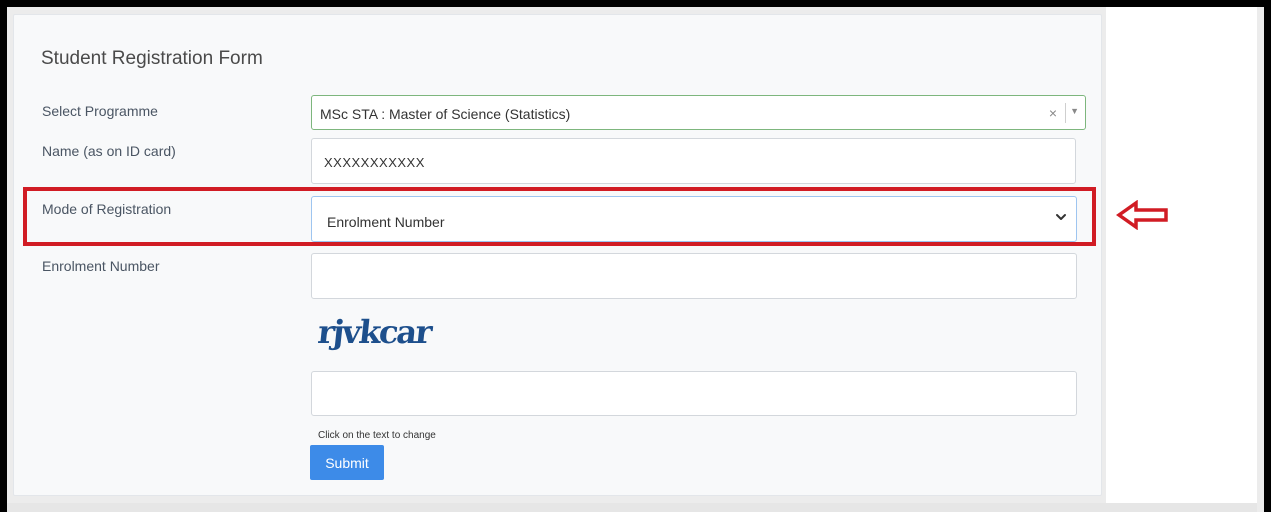 This screenshot has height=512, width=1271. What do you see at coordinates (347, 462) in the screenshot?
I see `submit-button: Submit` at bounding box center [347, 462].